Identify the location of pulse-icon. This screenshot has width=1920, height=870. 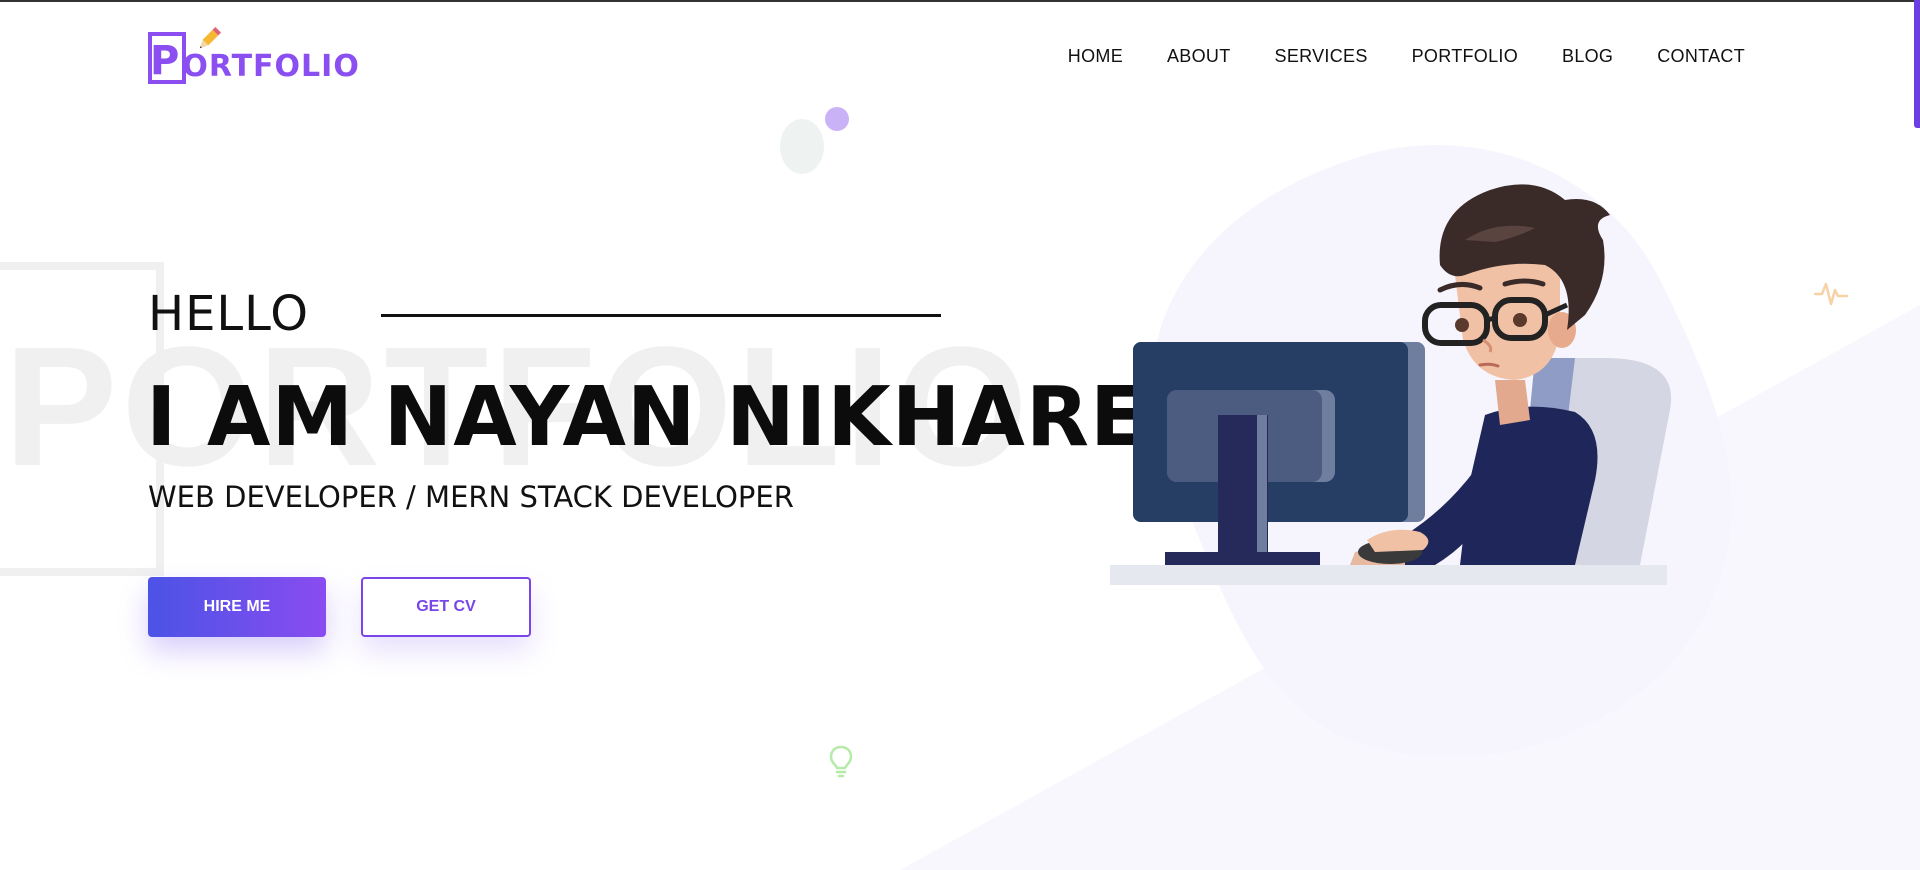
(1831, 294).